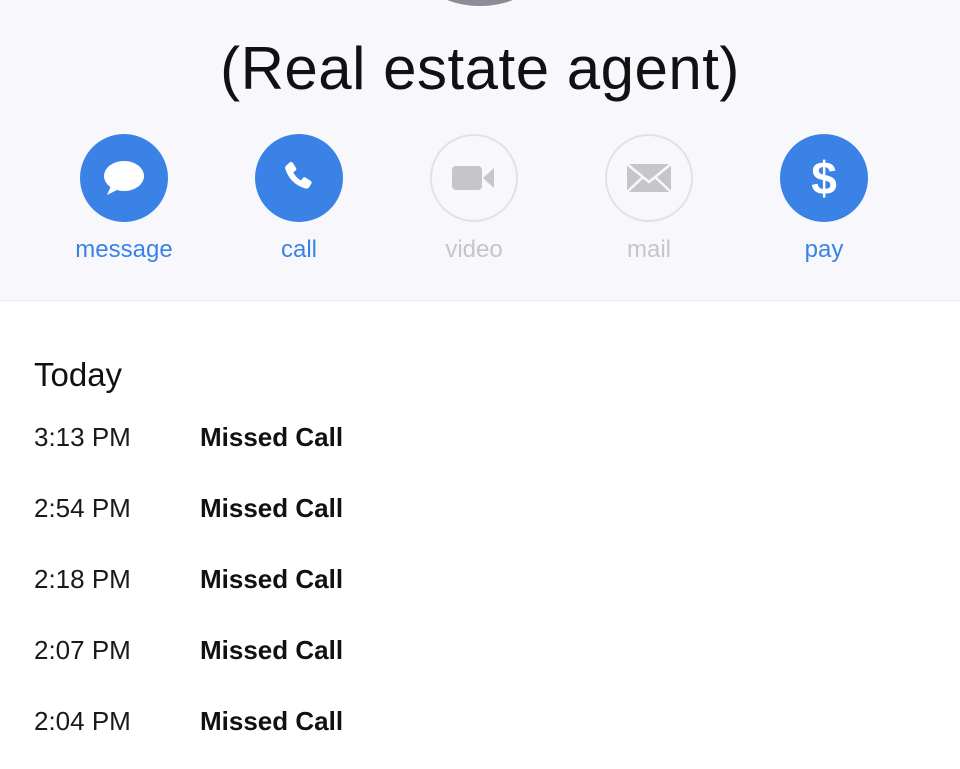 The image size is (960, 769). I want to click on dollar-icon: $, so click(824, 178).